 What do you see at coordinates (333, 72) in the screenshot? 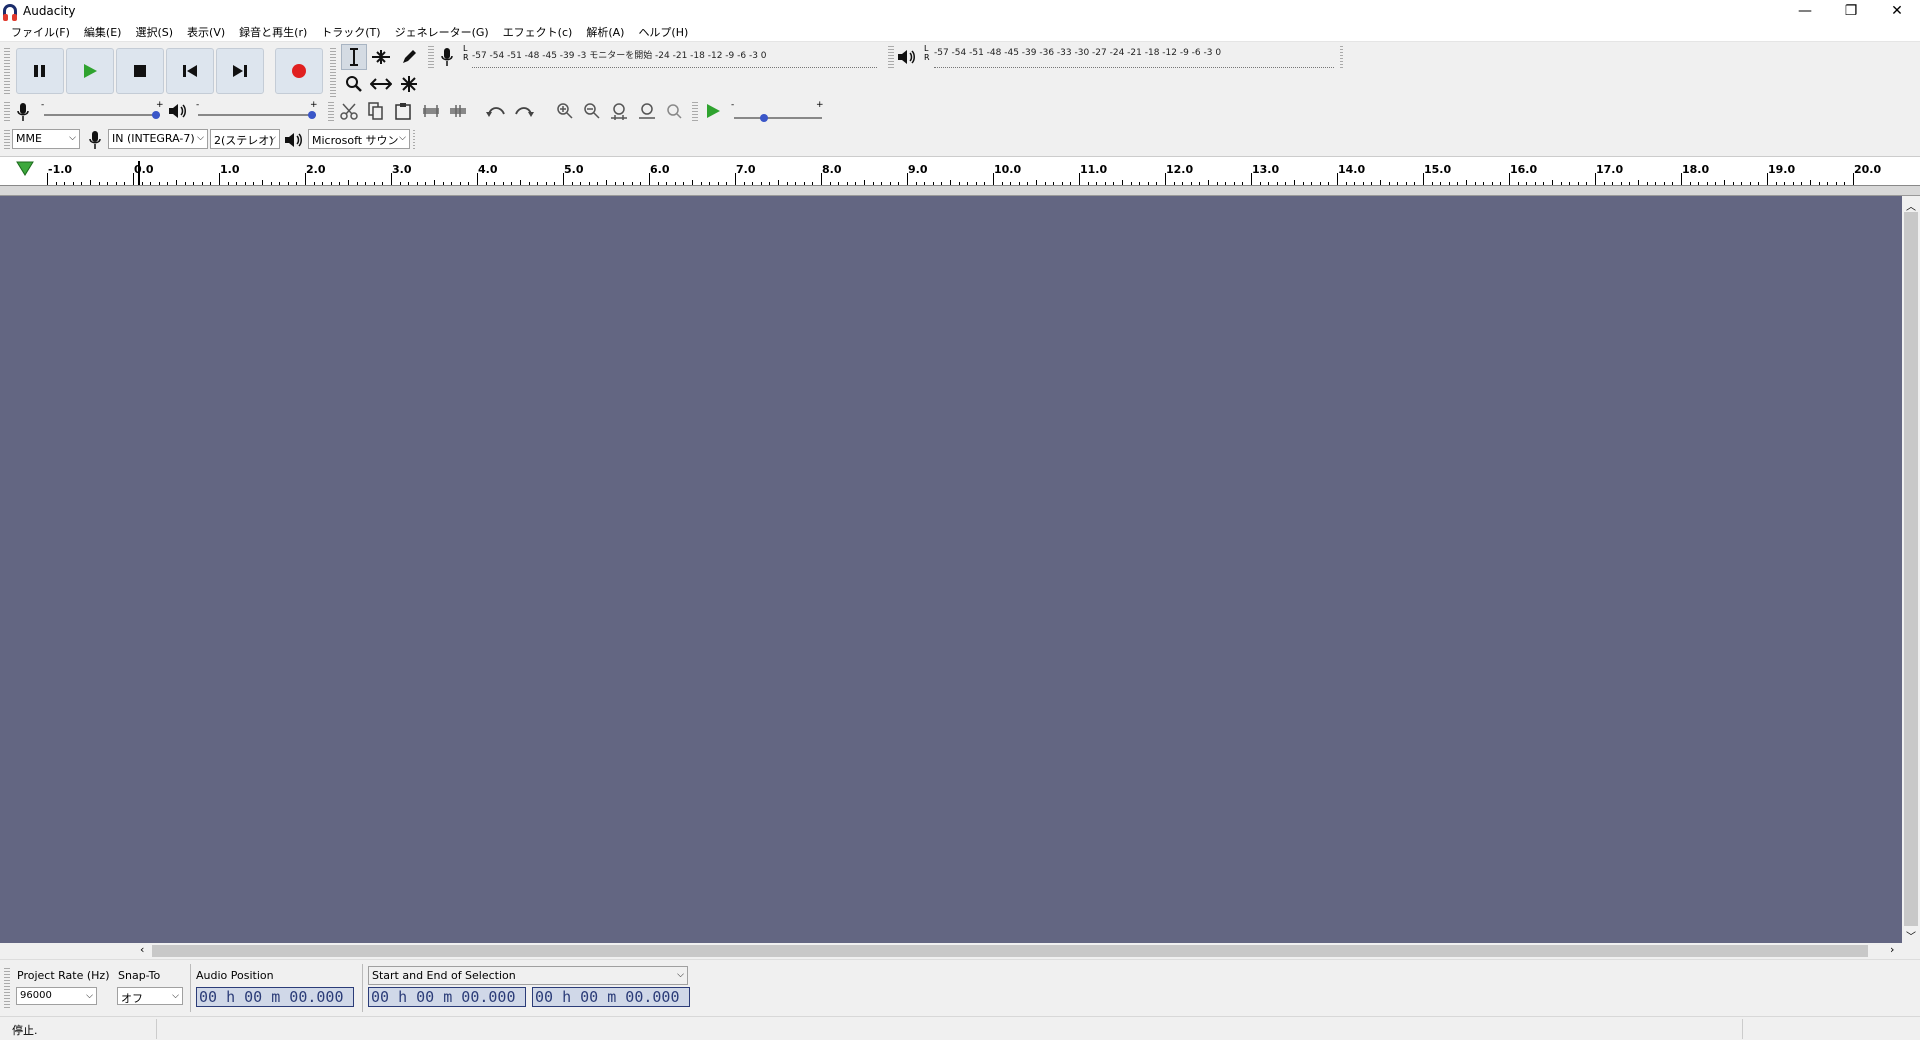
I see `tools-grip` at bounding box center [333, 72].